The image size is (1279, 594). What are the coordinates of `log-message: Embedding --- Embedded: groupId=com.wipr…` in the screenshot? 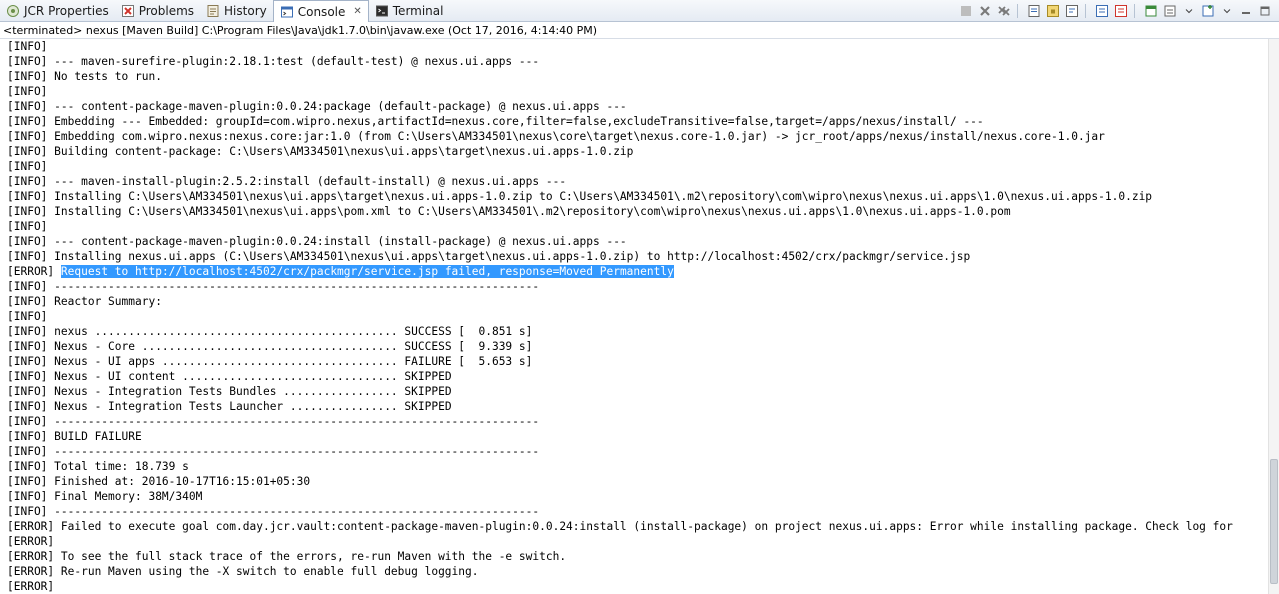 It's located at (515, 121).